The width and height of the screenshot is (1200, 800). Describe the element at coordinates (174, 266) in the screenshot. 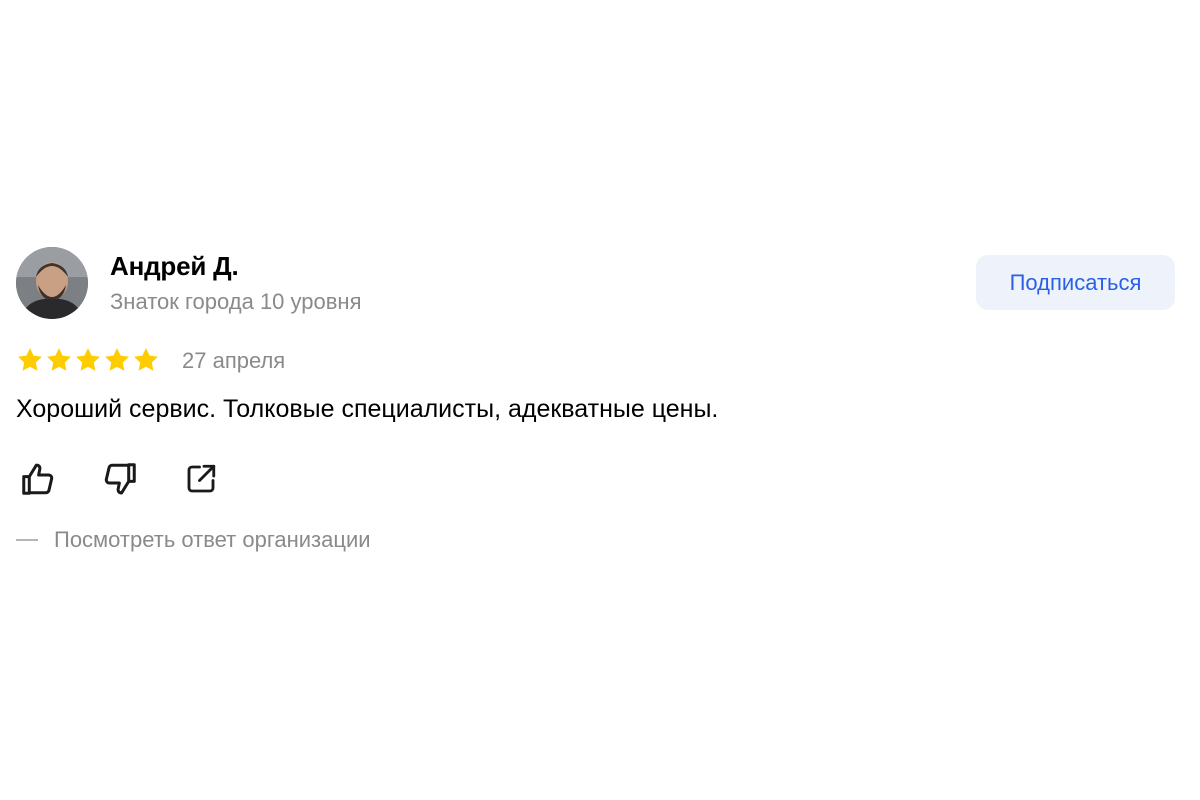

I see `author-name: Андрей Д.` at that location.